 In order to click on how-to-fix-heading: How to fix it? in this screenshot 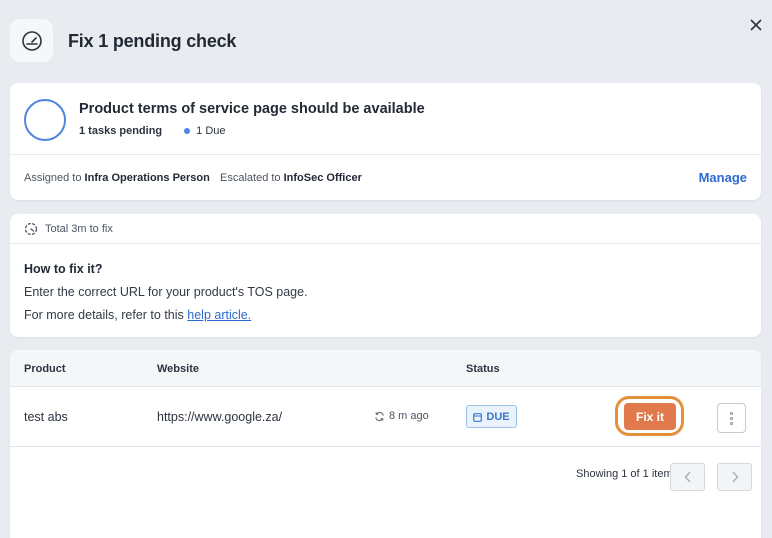, I will do `click(63, 269)`.